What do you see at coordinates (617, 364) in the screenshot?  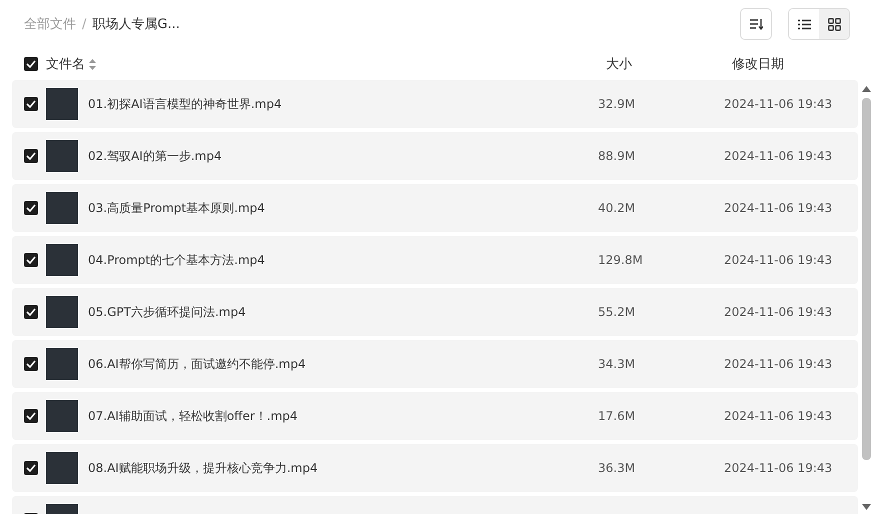 I see `file-size: 34.3M` at bounding box center [617, 364].